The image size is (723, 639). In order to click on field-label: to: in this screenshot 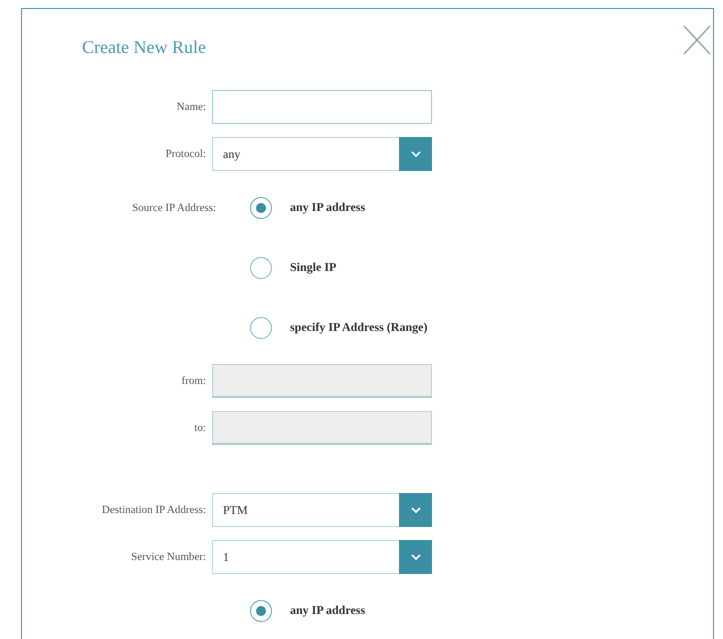, I will do `click(200, 428)`.